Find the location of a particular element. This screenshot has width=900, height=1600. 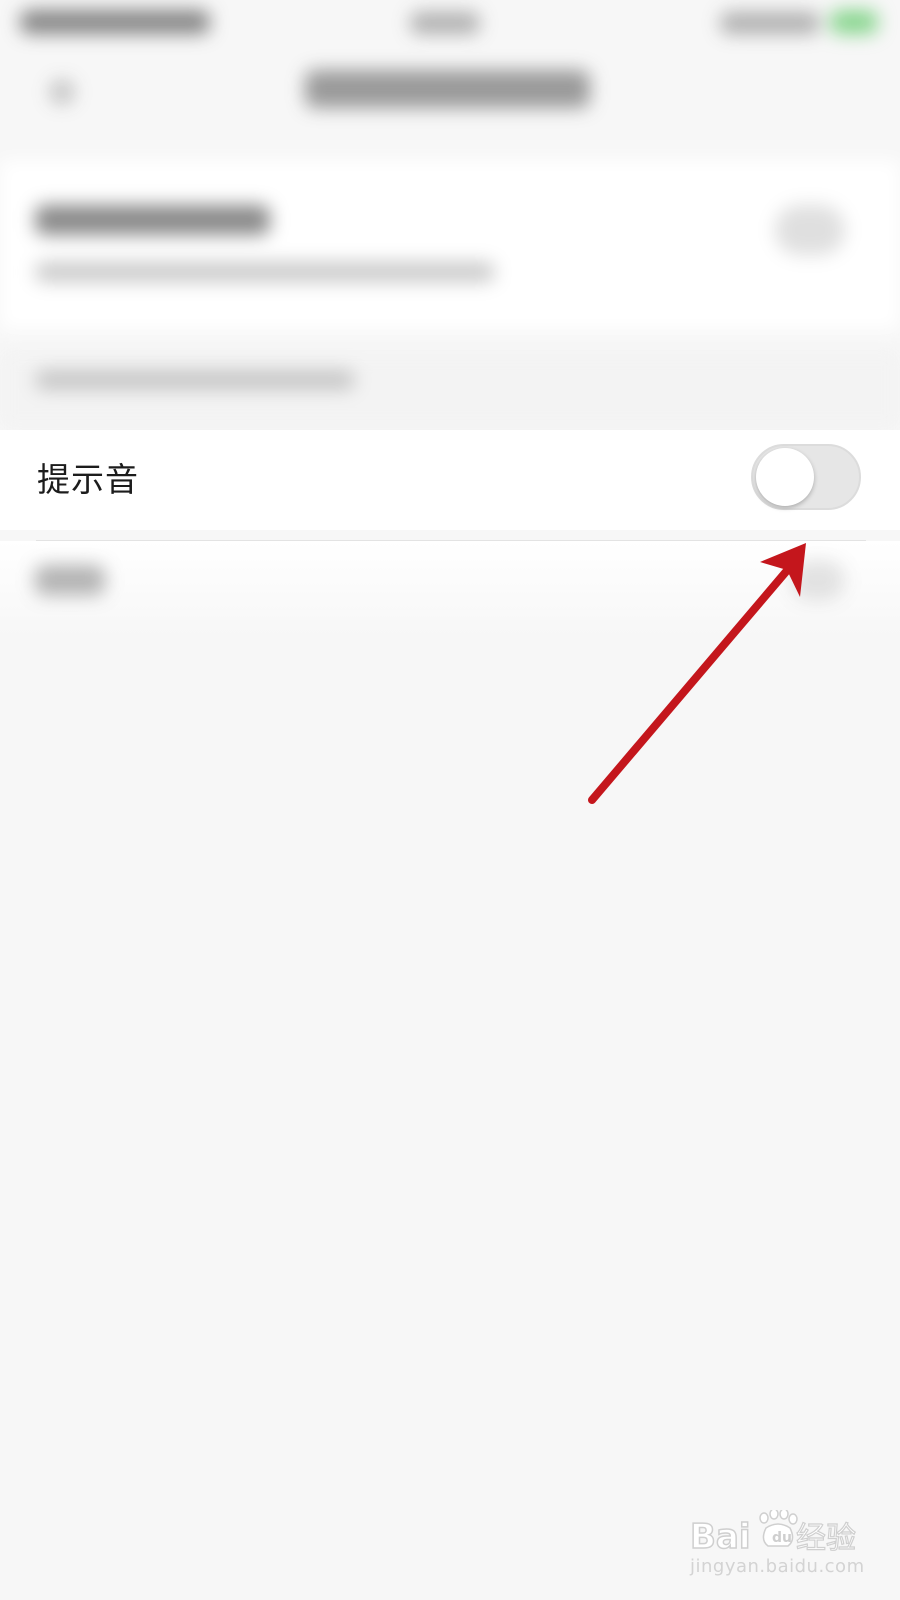

section-header-blurred is located at coordinates (450, 390).